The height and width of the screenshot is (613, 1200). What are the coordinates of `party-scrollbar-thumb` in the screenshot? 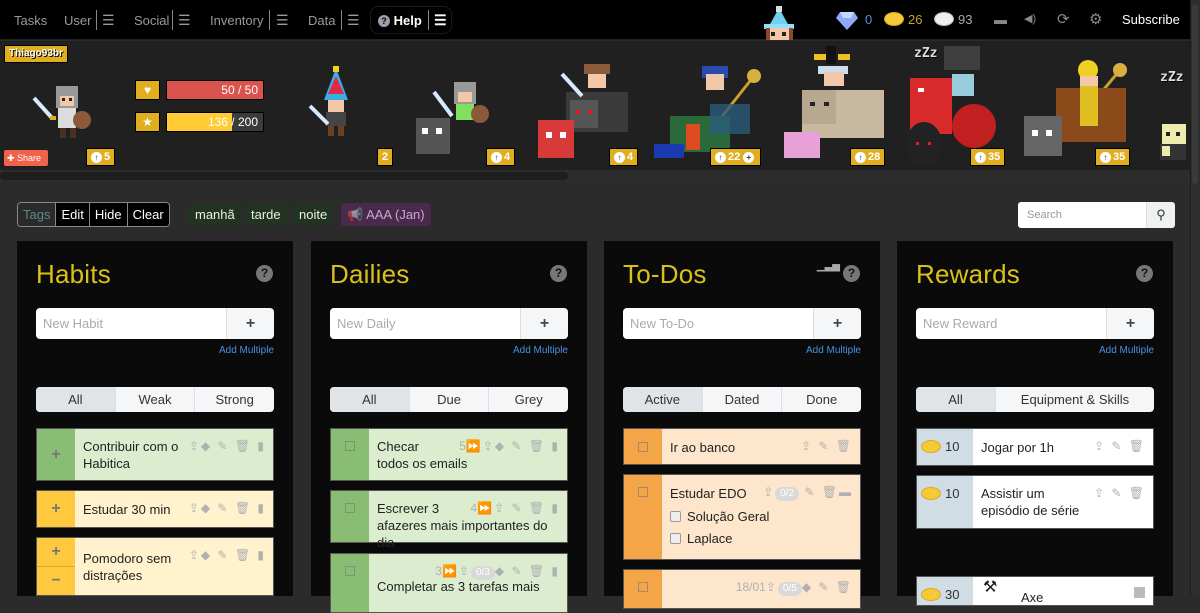 It's located at (284, 176).